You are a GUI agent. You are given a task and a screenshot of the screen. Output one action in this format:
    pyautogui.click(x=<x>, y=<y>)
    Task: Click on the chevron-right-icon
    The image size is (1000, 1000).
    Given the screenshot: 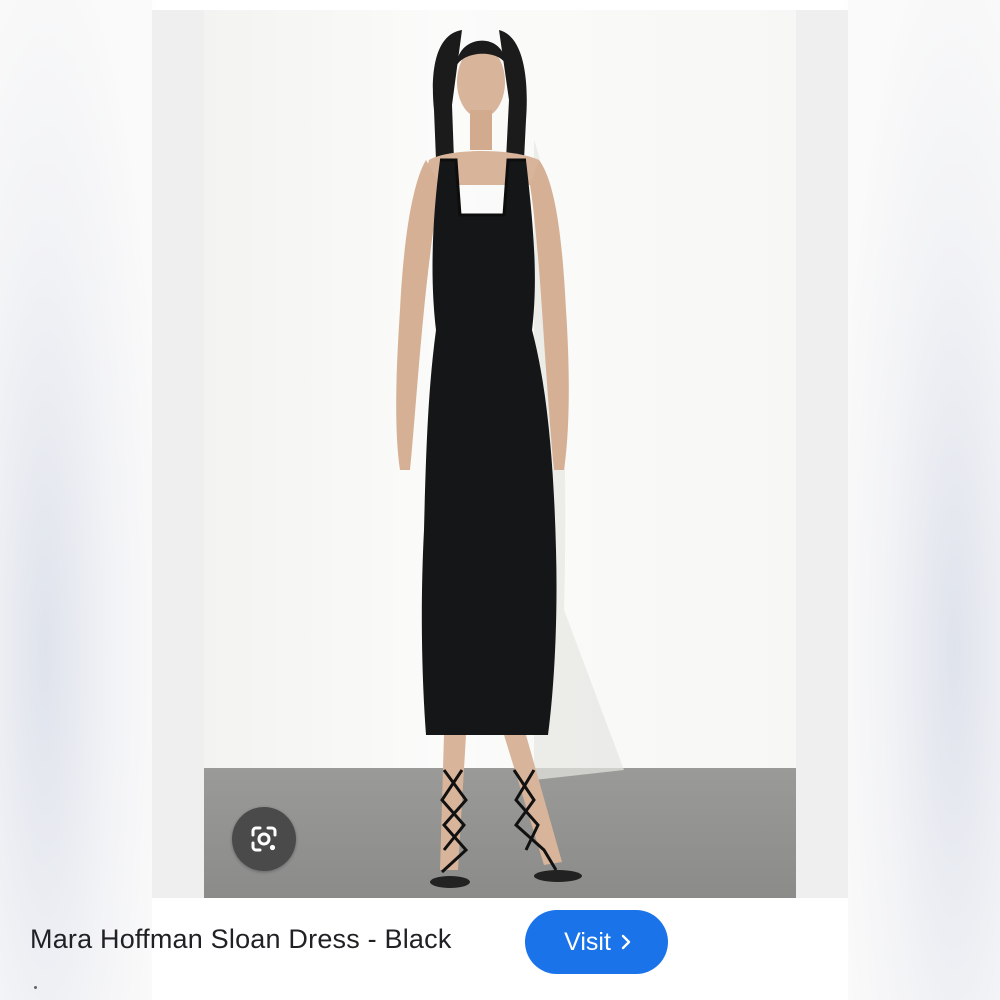 What is the action you would take?
    pyautogui.click(x=626, y=942)
    